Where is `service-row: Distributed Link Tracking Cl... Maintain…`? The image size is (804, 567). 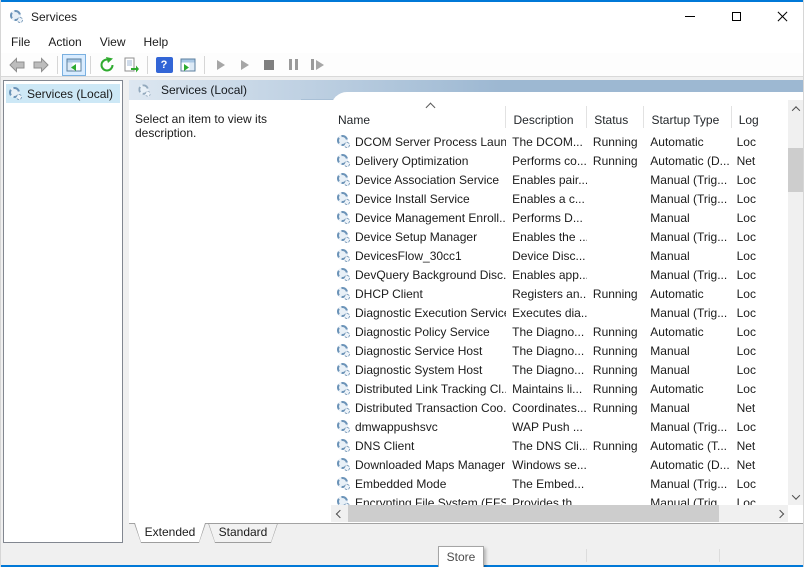
service-row: Distributed Link Tracking Cl... Maintain… is located at coordinates (559, 388).